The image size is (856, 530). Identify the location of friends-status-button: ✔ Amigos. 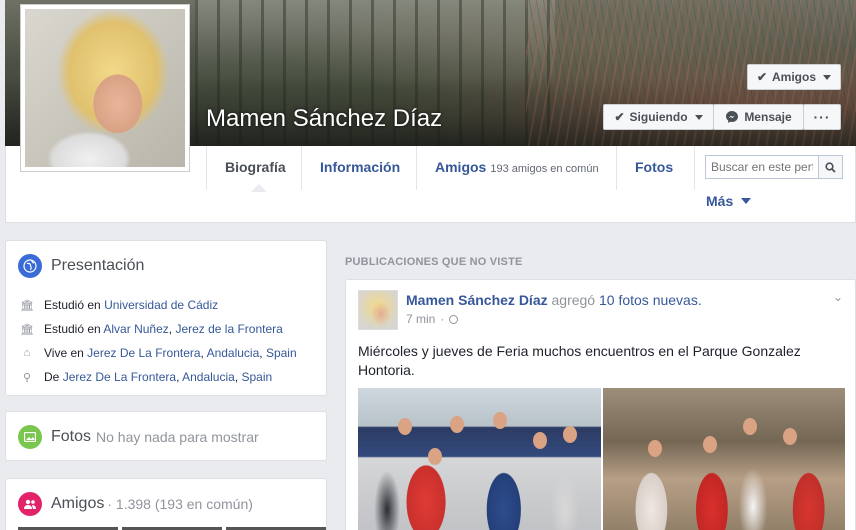
(794, 77).